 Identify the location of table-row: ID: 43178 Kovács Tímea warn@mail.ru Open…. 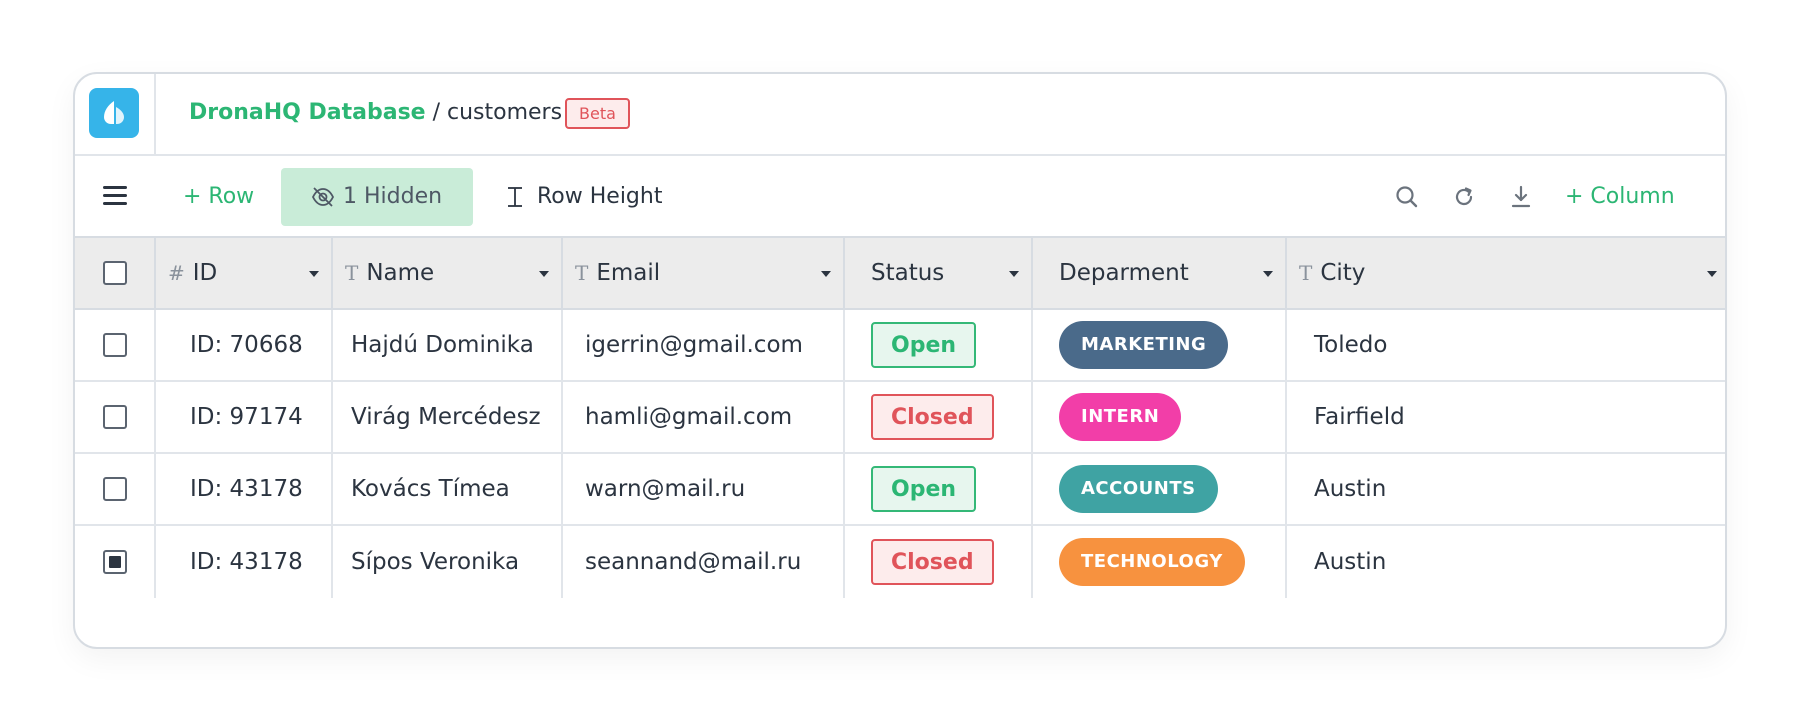
(900, 490).